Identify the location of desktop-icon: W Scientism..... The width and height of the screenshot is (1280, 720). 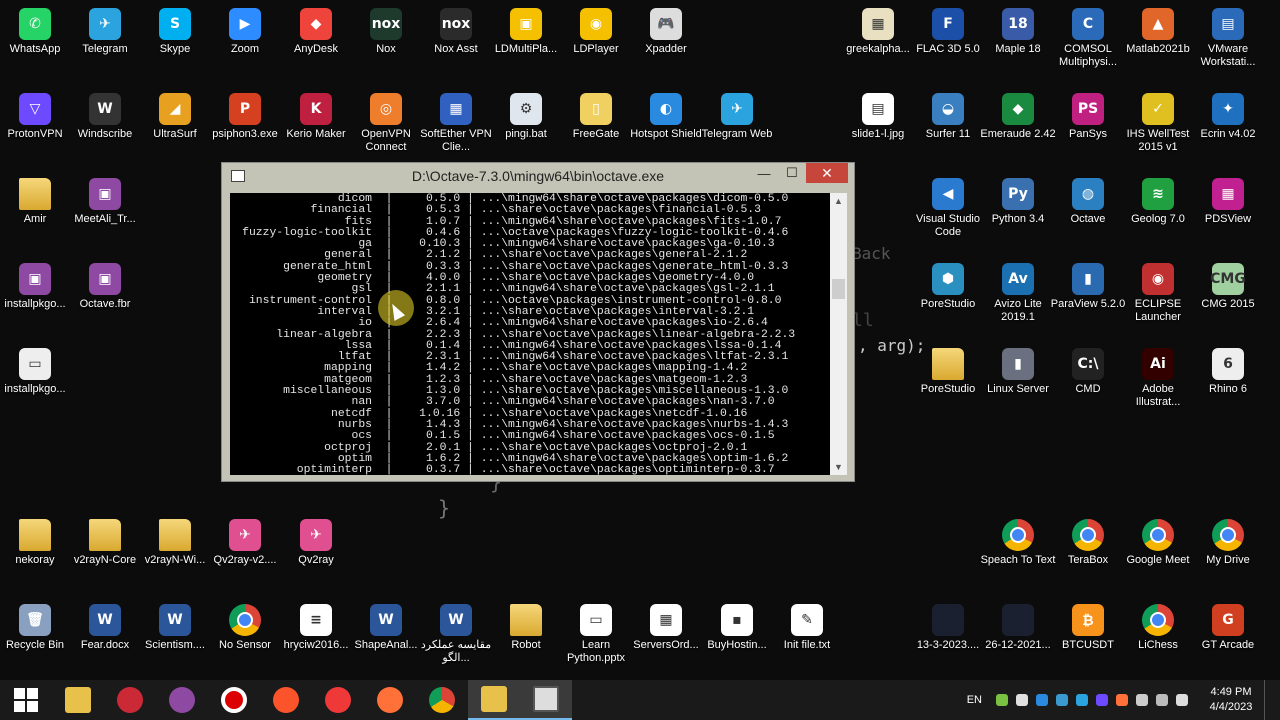
(175, 628).